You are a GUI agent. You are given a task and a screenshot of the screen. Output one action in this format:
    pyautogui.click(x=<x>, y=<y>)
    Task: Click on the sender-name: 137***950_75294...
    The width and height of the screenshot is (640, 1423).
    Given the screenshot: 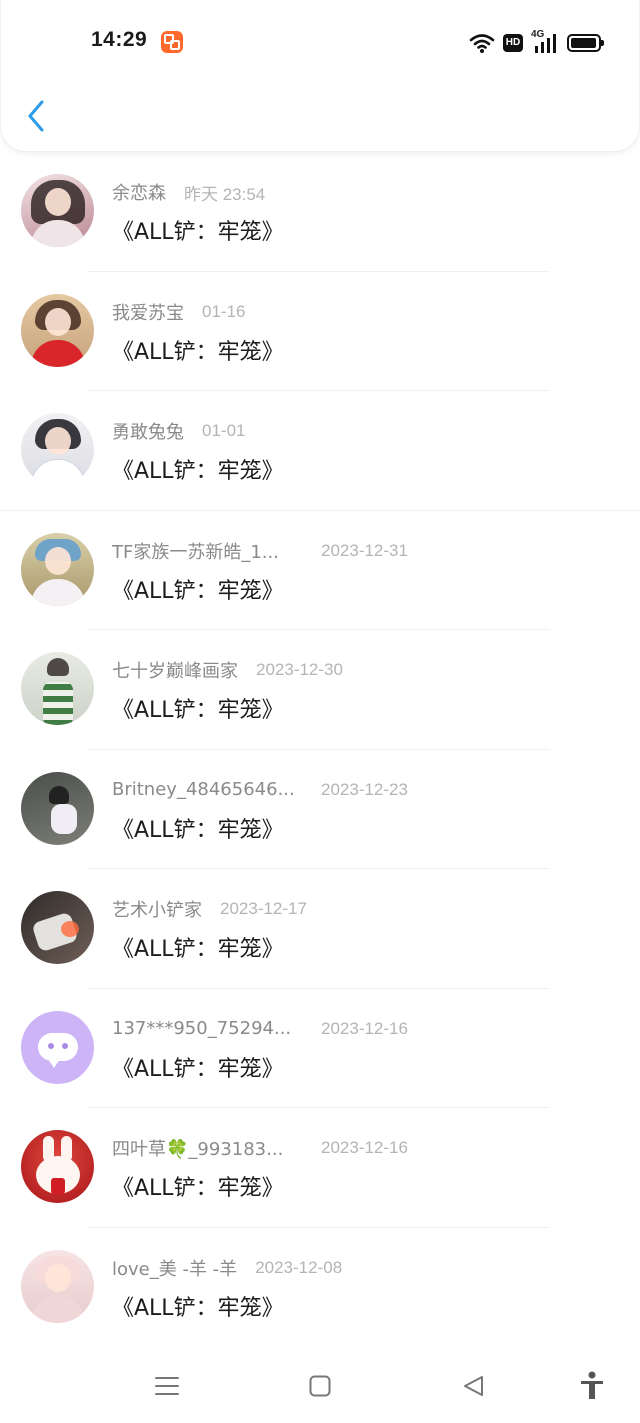 What is the action you would take?
    pyautogui.click(x=202, y=1028)
    